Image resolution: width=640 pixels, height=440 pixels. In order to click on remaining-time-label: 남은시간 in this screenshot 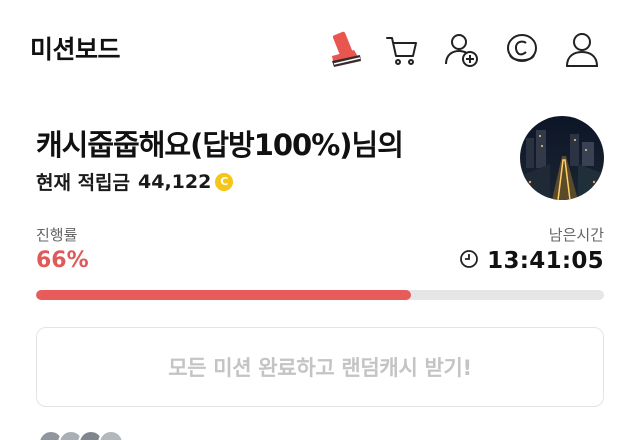, I will do `click(576, 235)`.